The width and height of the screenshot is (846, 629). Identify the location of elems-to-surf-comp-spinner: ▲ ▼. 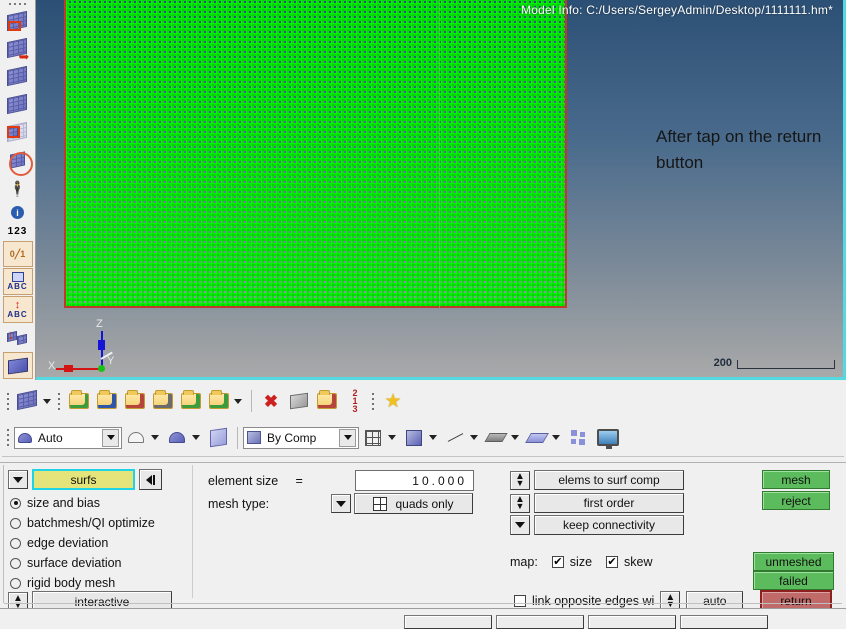
(520, 480).